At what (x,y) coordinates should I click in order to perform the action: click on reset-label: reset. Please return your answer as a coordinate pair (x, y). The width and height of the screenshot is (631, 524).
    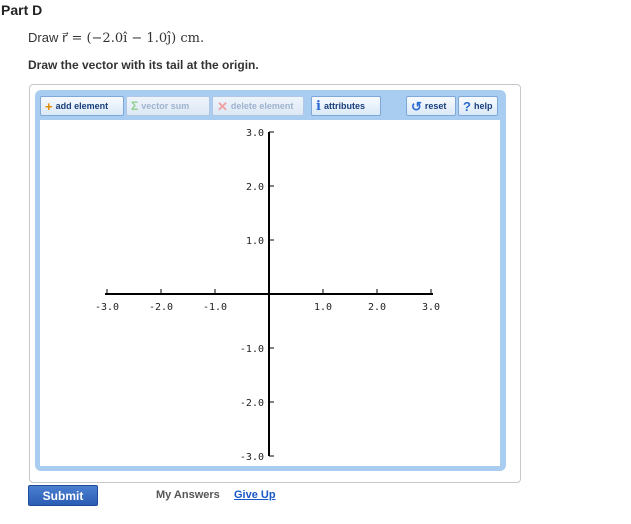
    Looking at the image, I should click on (435, 106).